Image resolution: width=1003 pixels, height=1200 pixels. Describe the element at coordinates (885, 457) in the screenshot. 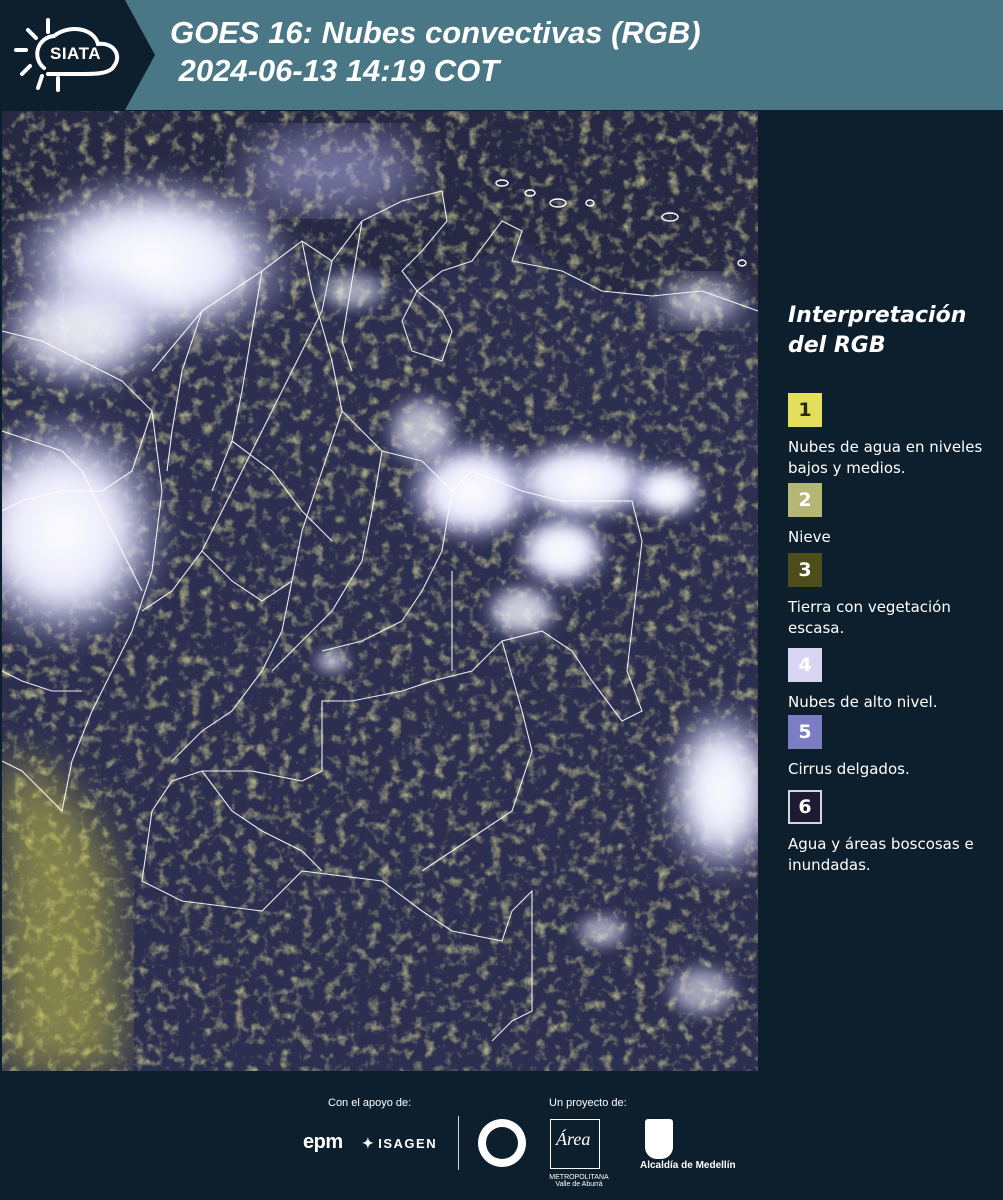

I see `legend-label: Nubes de agua en niveles bajos y medios.` at that location.